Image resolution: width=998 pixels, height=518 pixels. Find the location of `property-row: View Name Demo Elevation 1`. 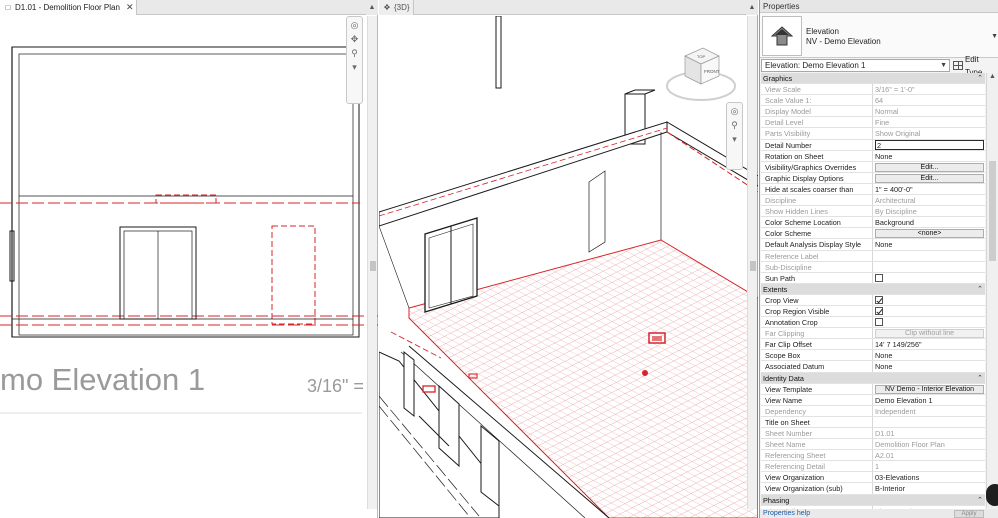

property-row: View Name Demo Elevation 1 is located at coordinates (873, 400).